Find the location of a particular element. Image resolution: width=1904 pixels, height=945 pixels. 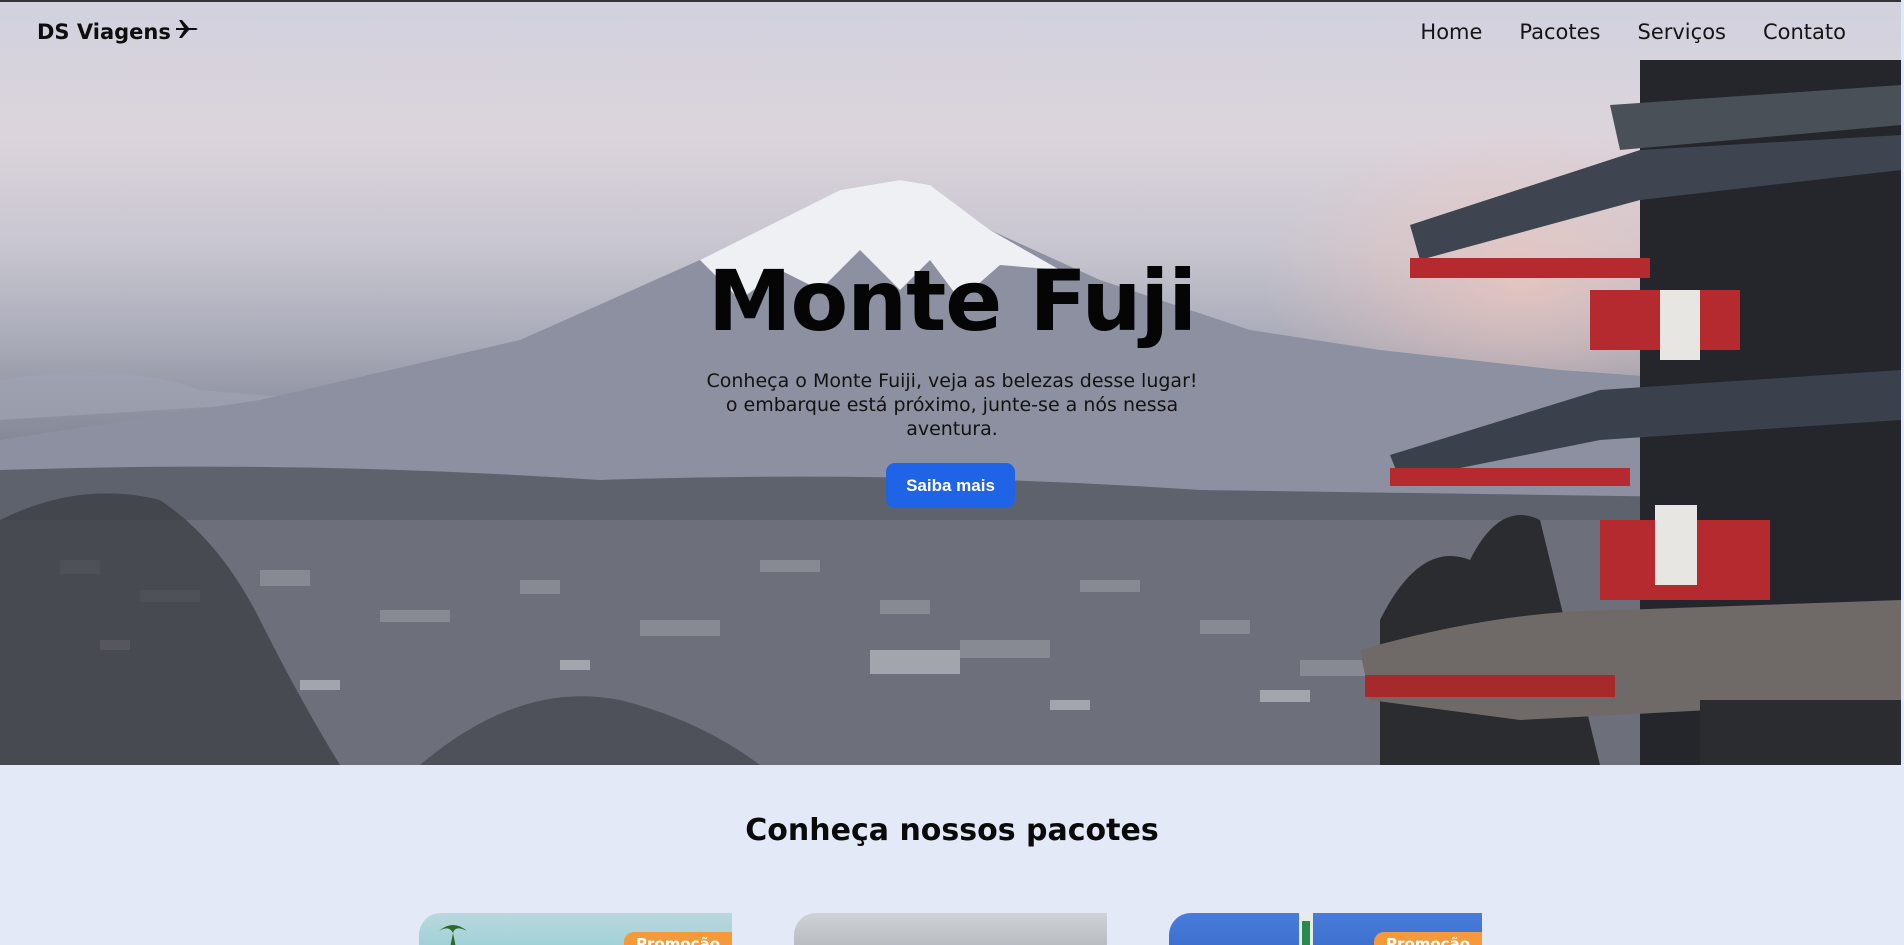

airplane-icon is located at coordinates (187, 31).